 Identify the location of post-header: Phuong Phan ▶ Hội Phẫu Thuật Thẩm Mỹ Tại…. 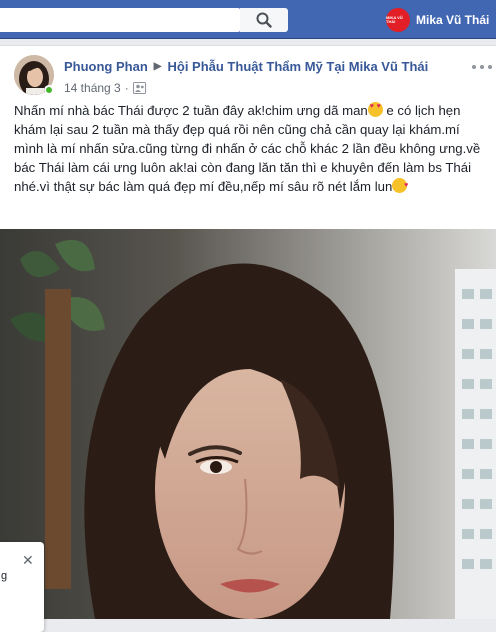
(246, 66).